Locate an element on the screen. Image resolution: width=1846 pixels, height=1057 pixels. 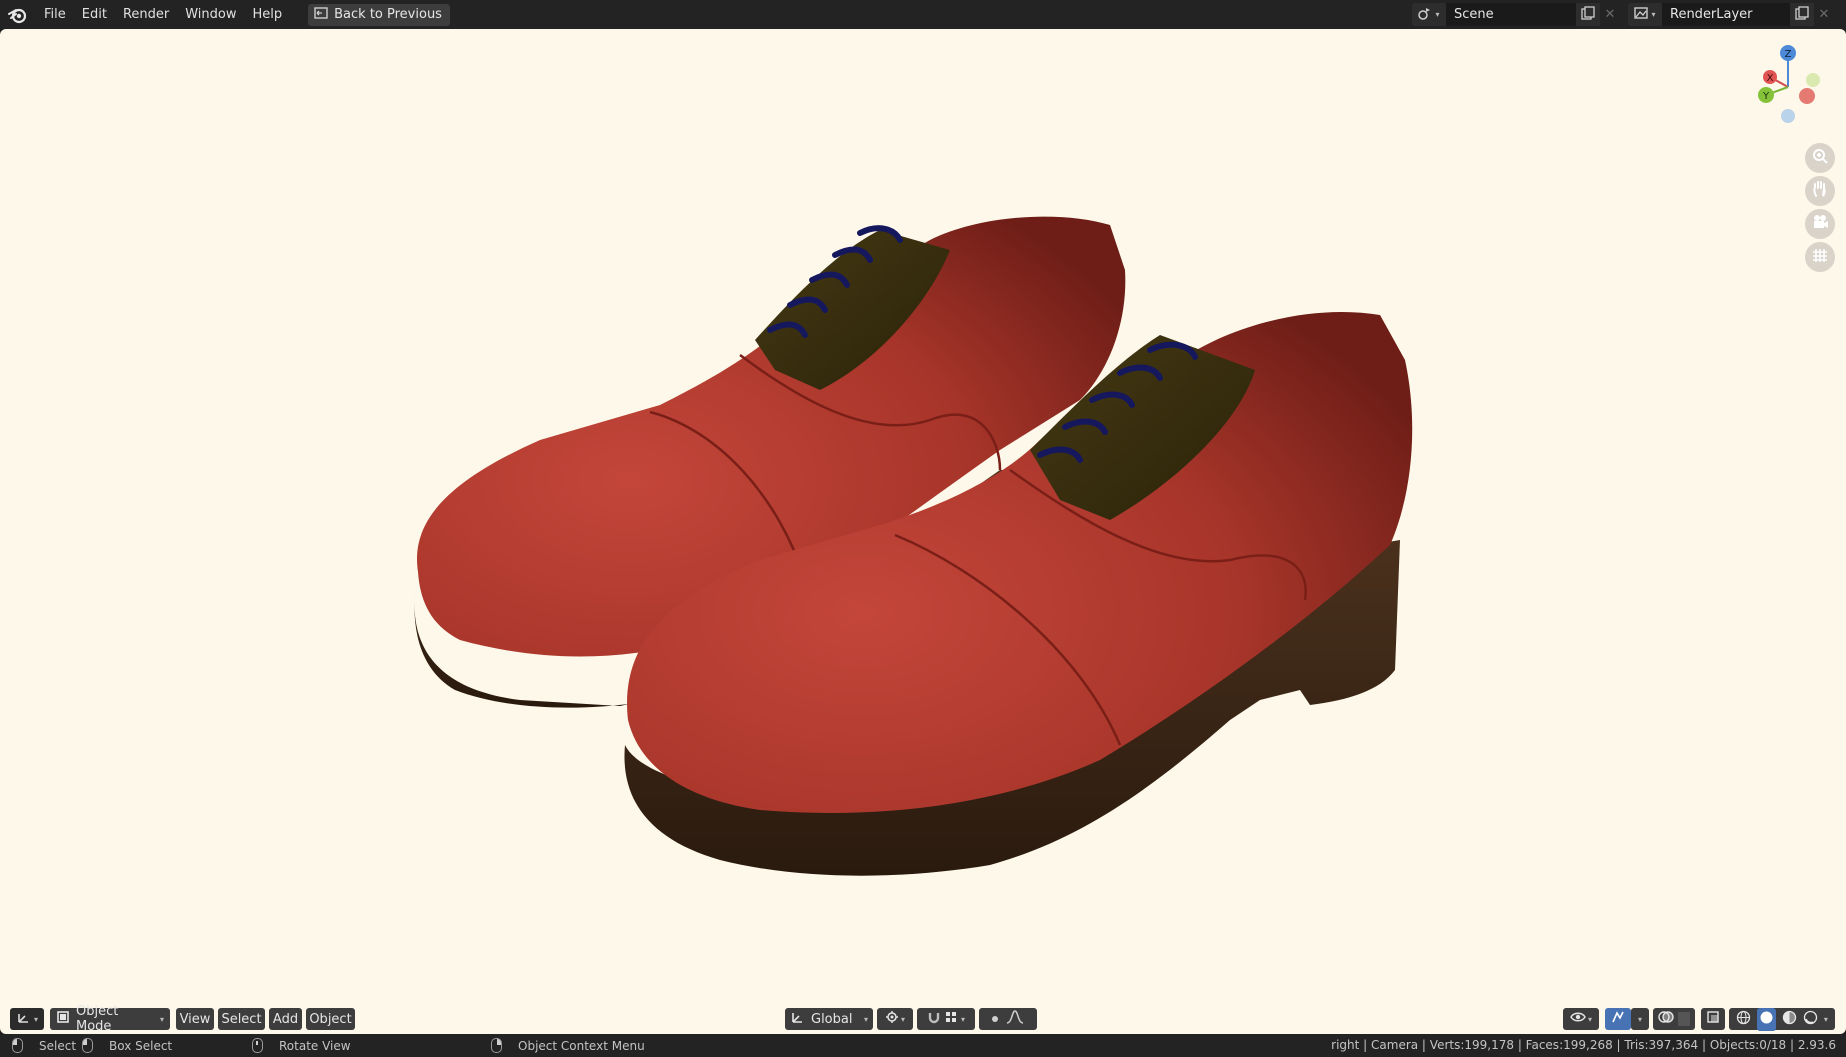
new-scene-button is located at coordinates (1588, 14).